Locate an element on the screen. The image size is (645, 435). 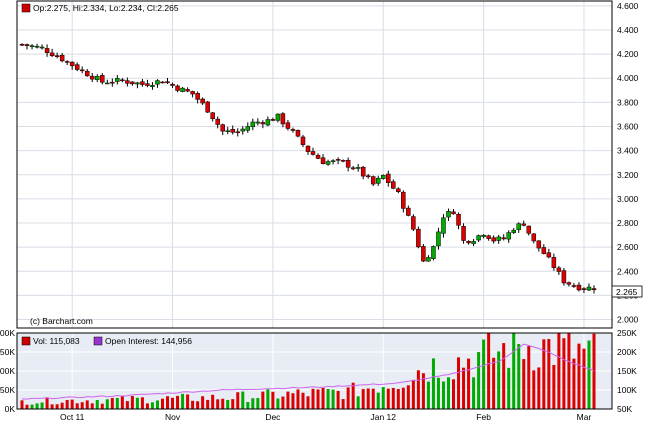
time-tick-label: Jan 12 is located at coordinates (383, 417).